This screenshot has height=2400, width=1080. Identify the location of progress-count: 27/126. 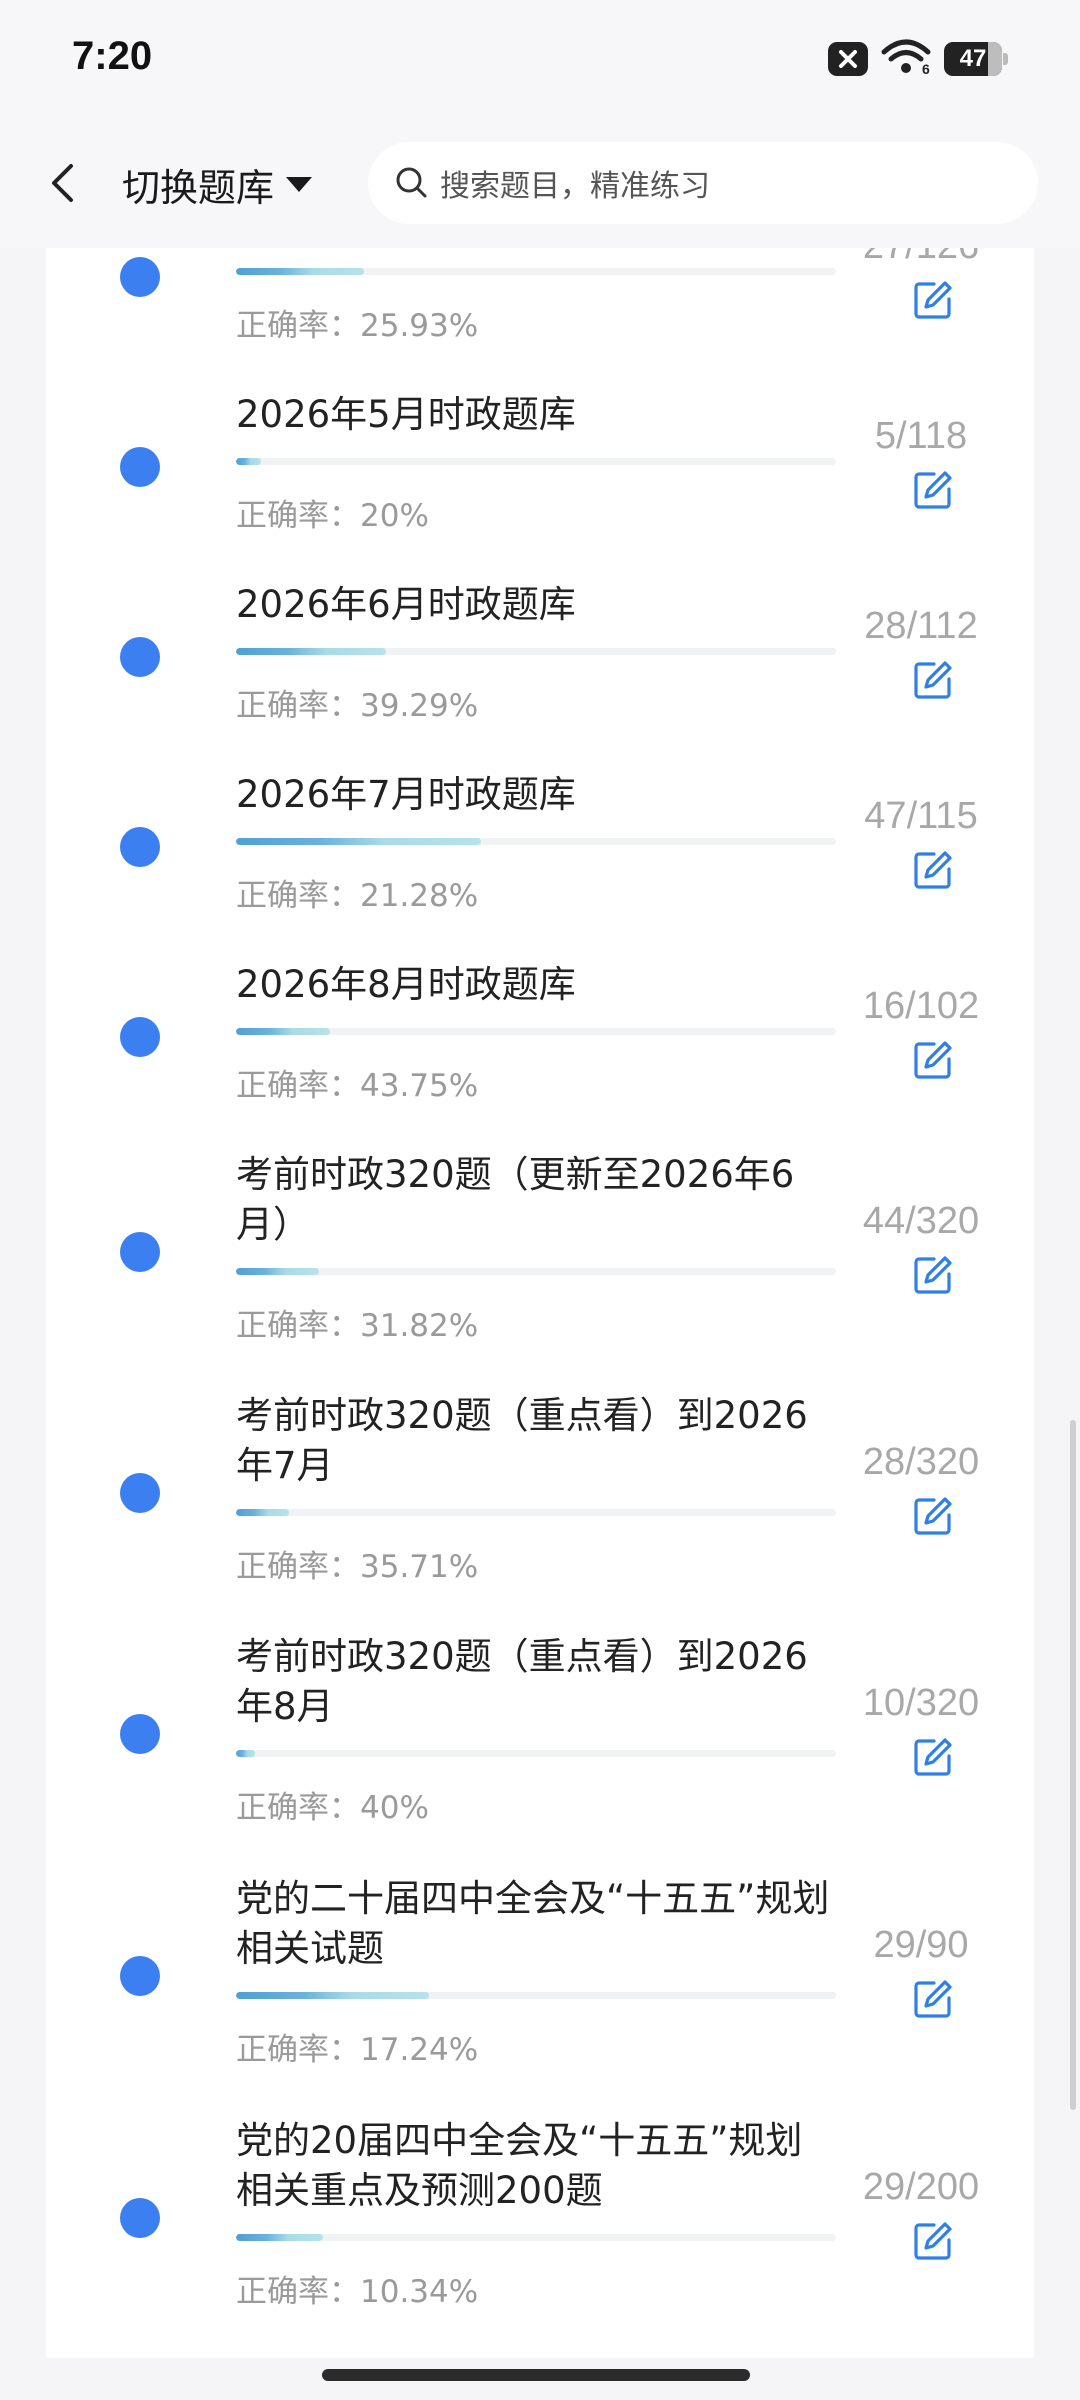
(921, 258).